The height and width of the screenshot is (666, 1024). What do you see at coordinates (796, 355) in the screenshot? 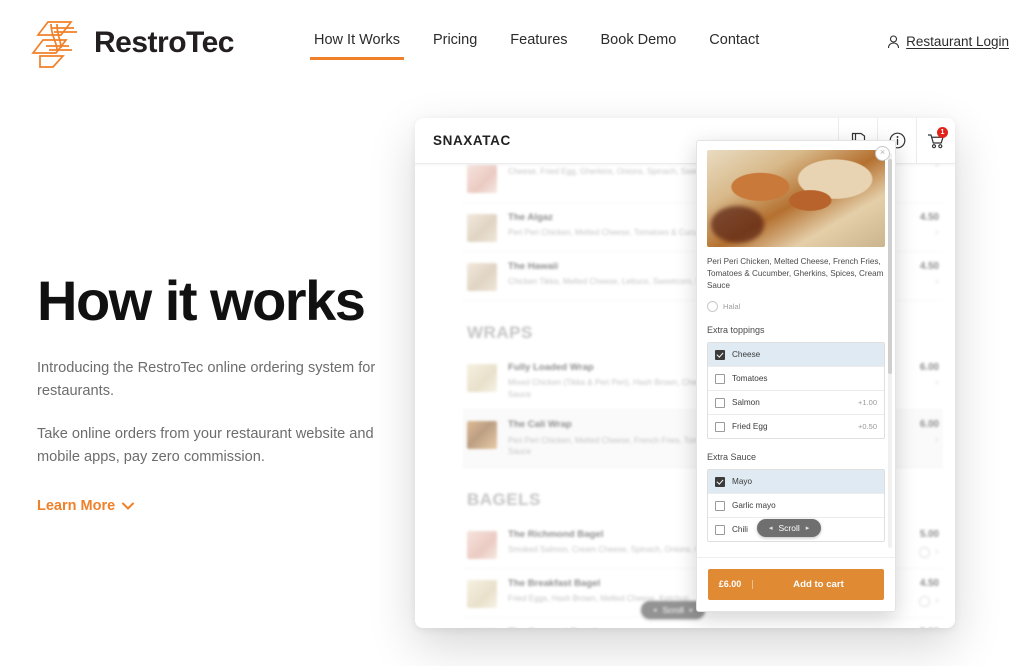
I see `option-row-cheese: Cheese` at bounding box center [796, 355].